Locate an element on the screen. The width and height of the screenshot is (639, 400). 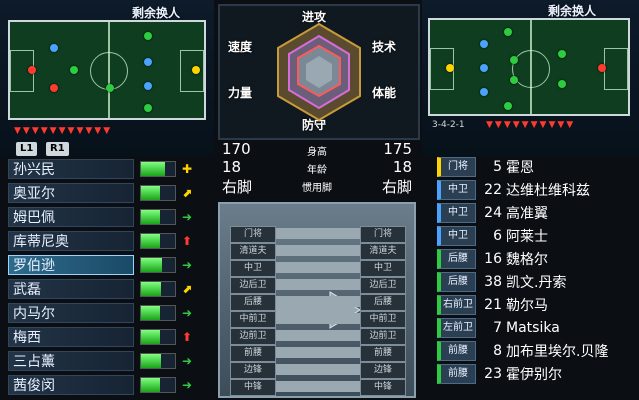
player-name: 姆巴佩 is located at coordinates (71, 217).